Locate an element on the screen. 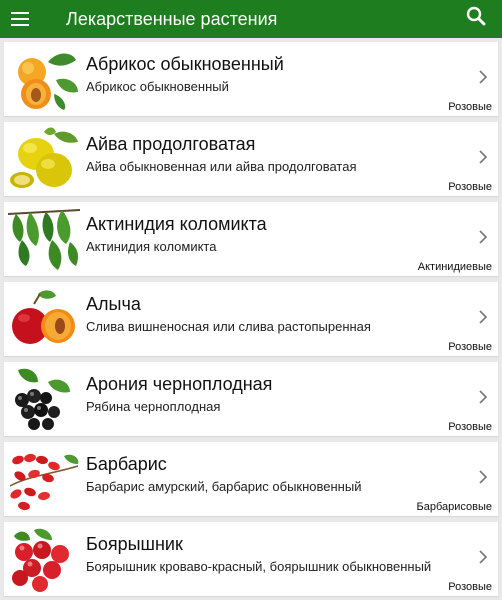 This screenshot has width=502, height=600. plant-name: Алыча is located at coordinates (113, 304).